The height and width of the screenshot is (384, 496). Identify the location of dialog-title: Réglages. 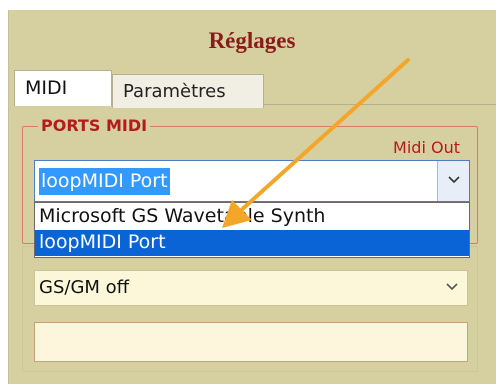
(252, 40).